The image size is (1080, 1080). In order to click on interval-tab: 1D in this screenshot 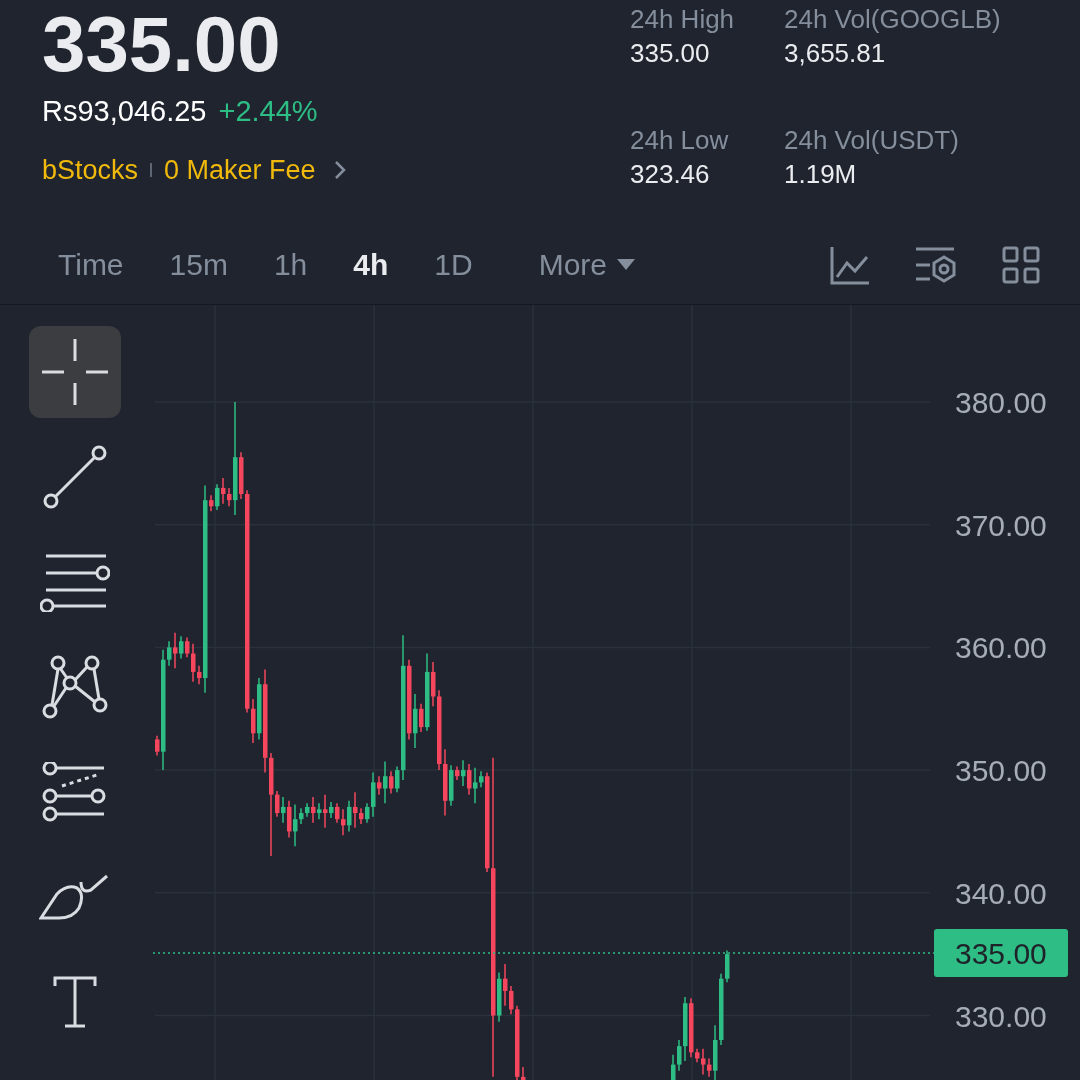, I will do `click(453, 264)`.